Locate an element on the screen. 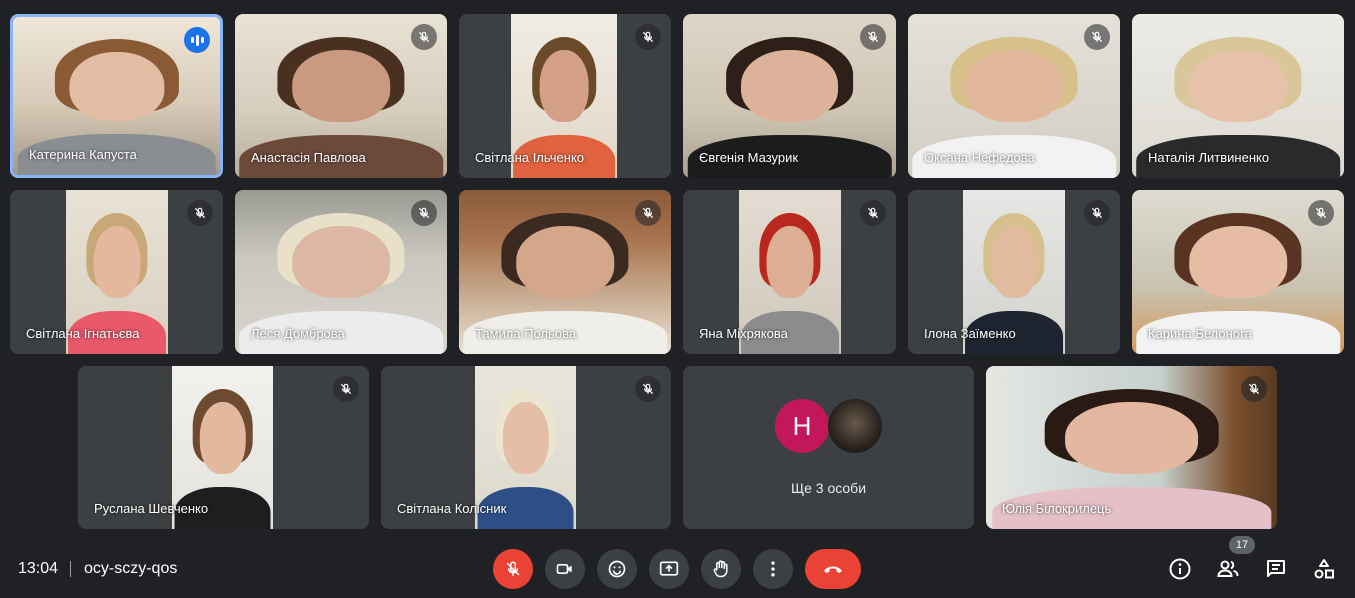 The width and height of the screenshot is (1355, 598). participant-avatar is located at coordinates (855, 426).